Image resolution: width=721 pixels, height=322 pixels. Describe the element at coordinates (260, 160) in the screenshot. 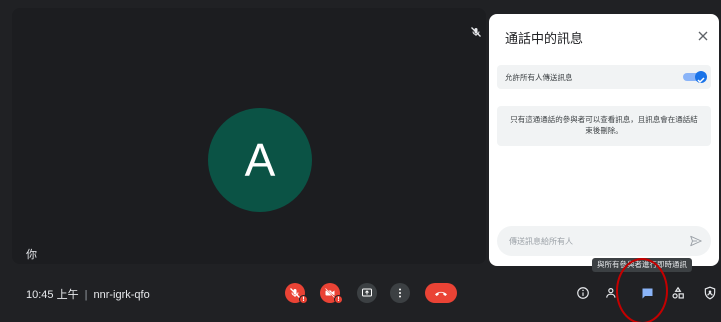

I see `participant-avatar: A` at that location.